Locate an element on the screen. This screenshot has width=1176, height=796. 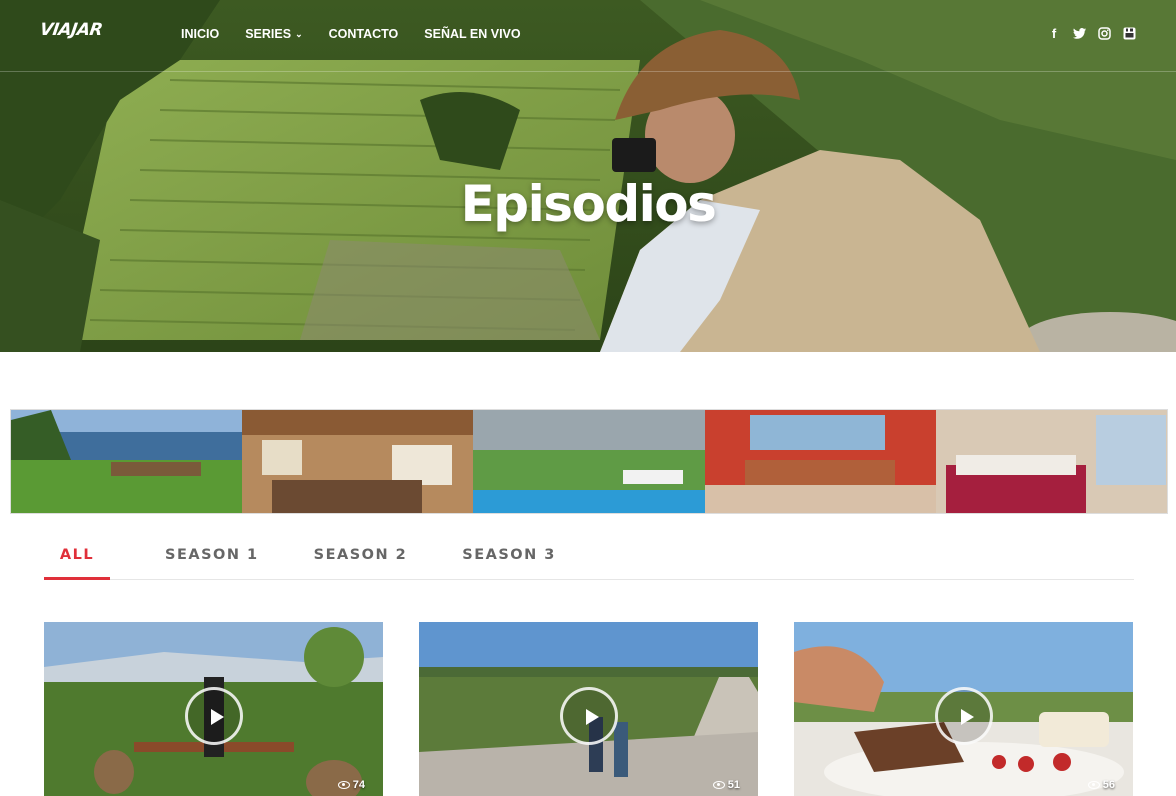
tab-season-3: SEASON 3 is located at coordinates (509, 558).